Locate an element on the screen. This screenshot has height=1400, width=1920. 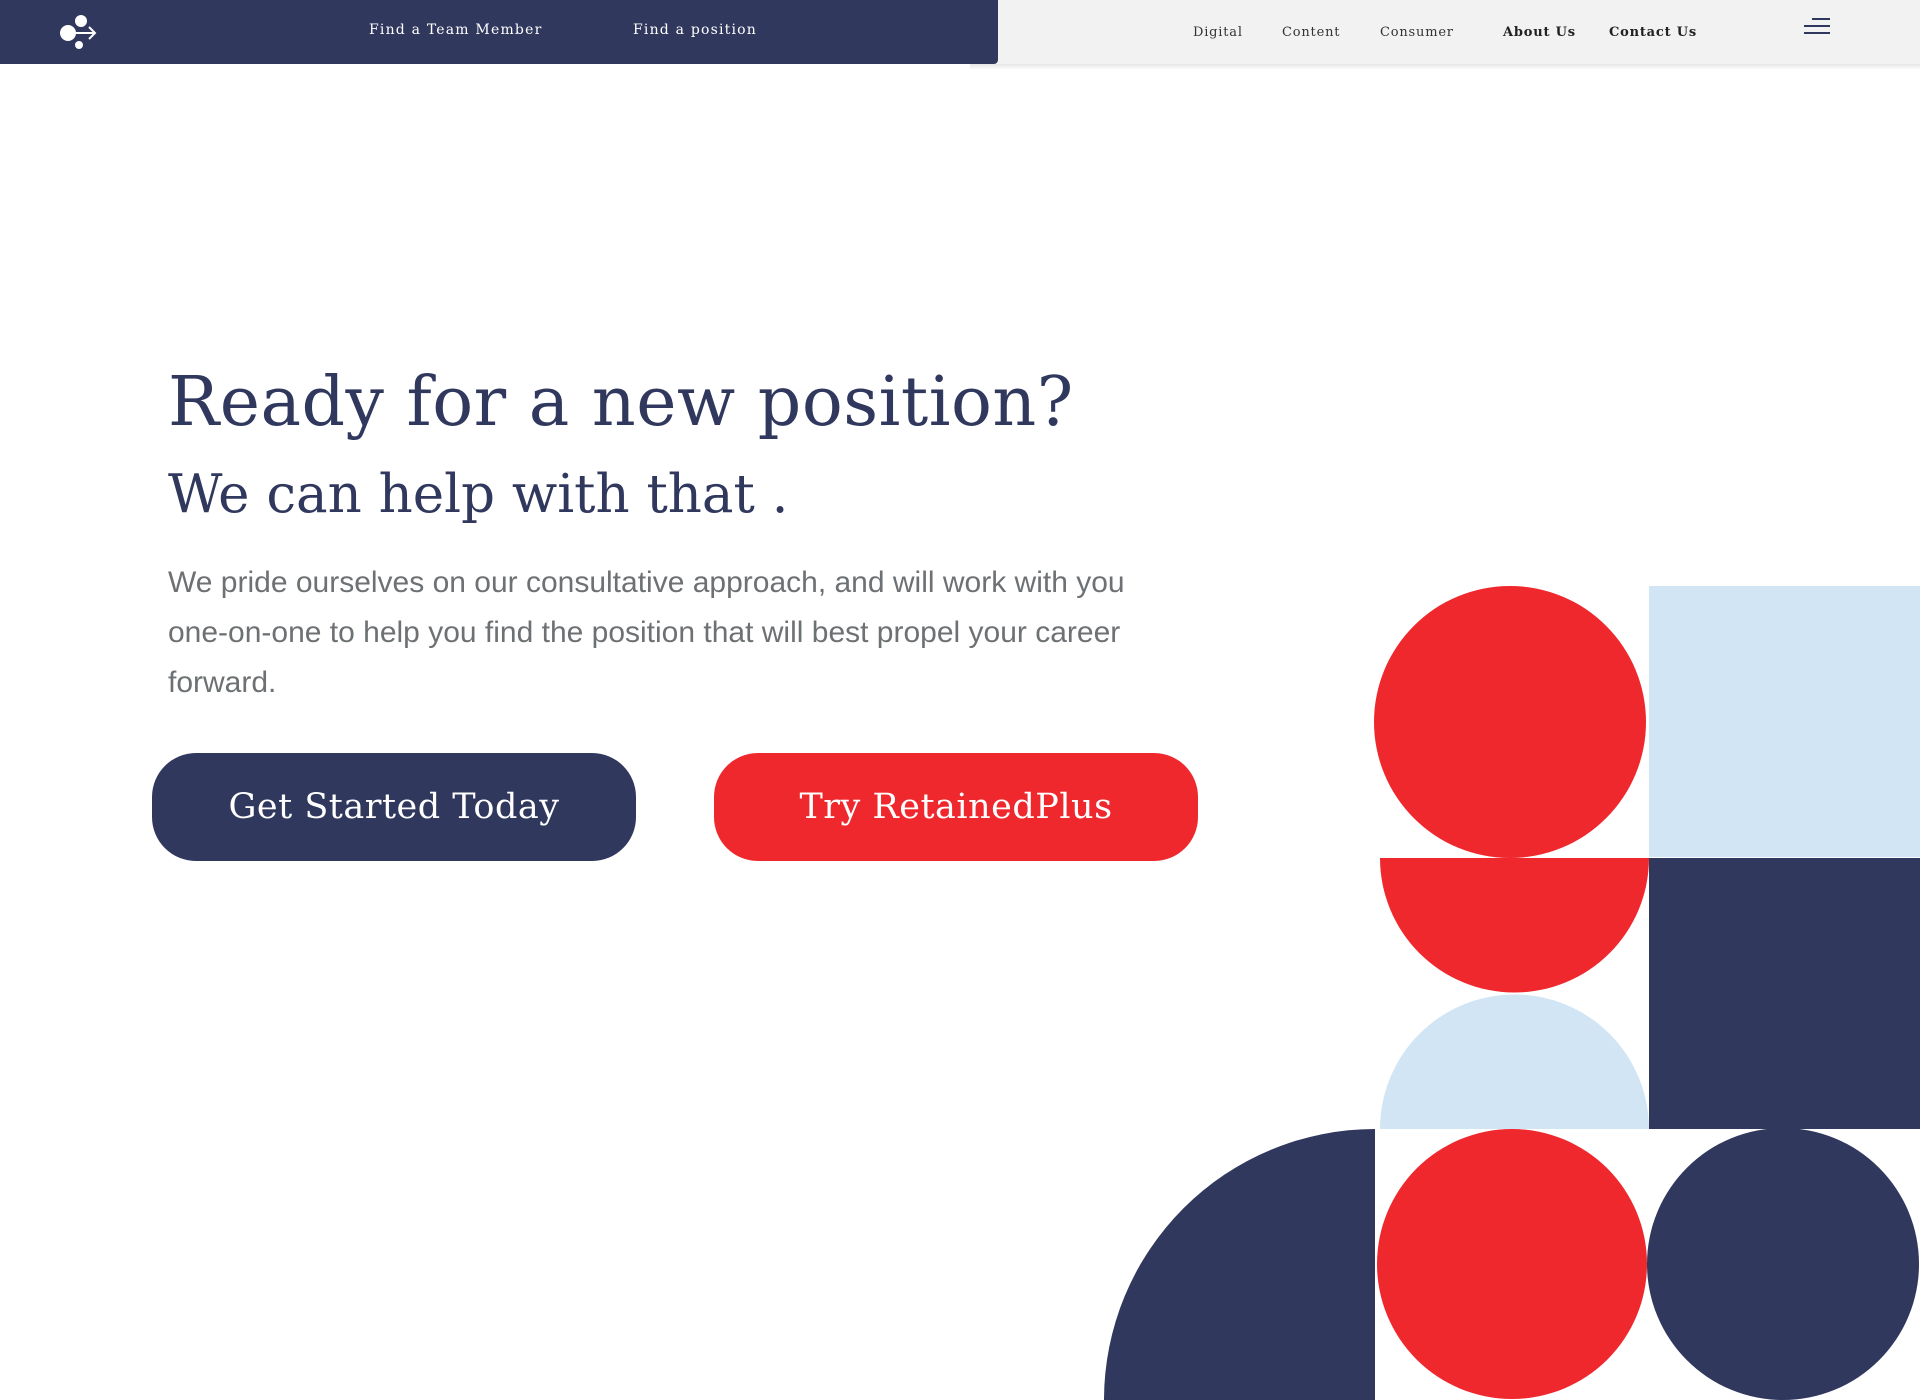
red-half-circle is located at coordinates (1514, 925).